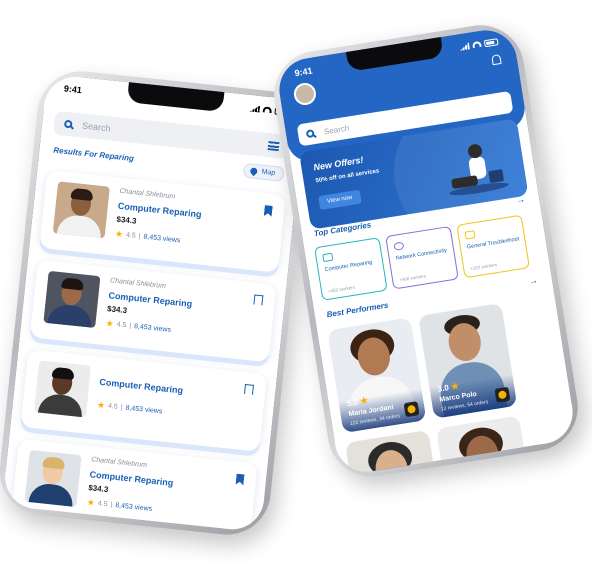 Image resolution: width=592 pixels, height=563 pixels. What do you see at coordinates (328, 257) in the screenshot?
I see `laptop-icon` at bounding box center [328, 257].